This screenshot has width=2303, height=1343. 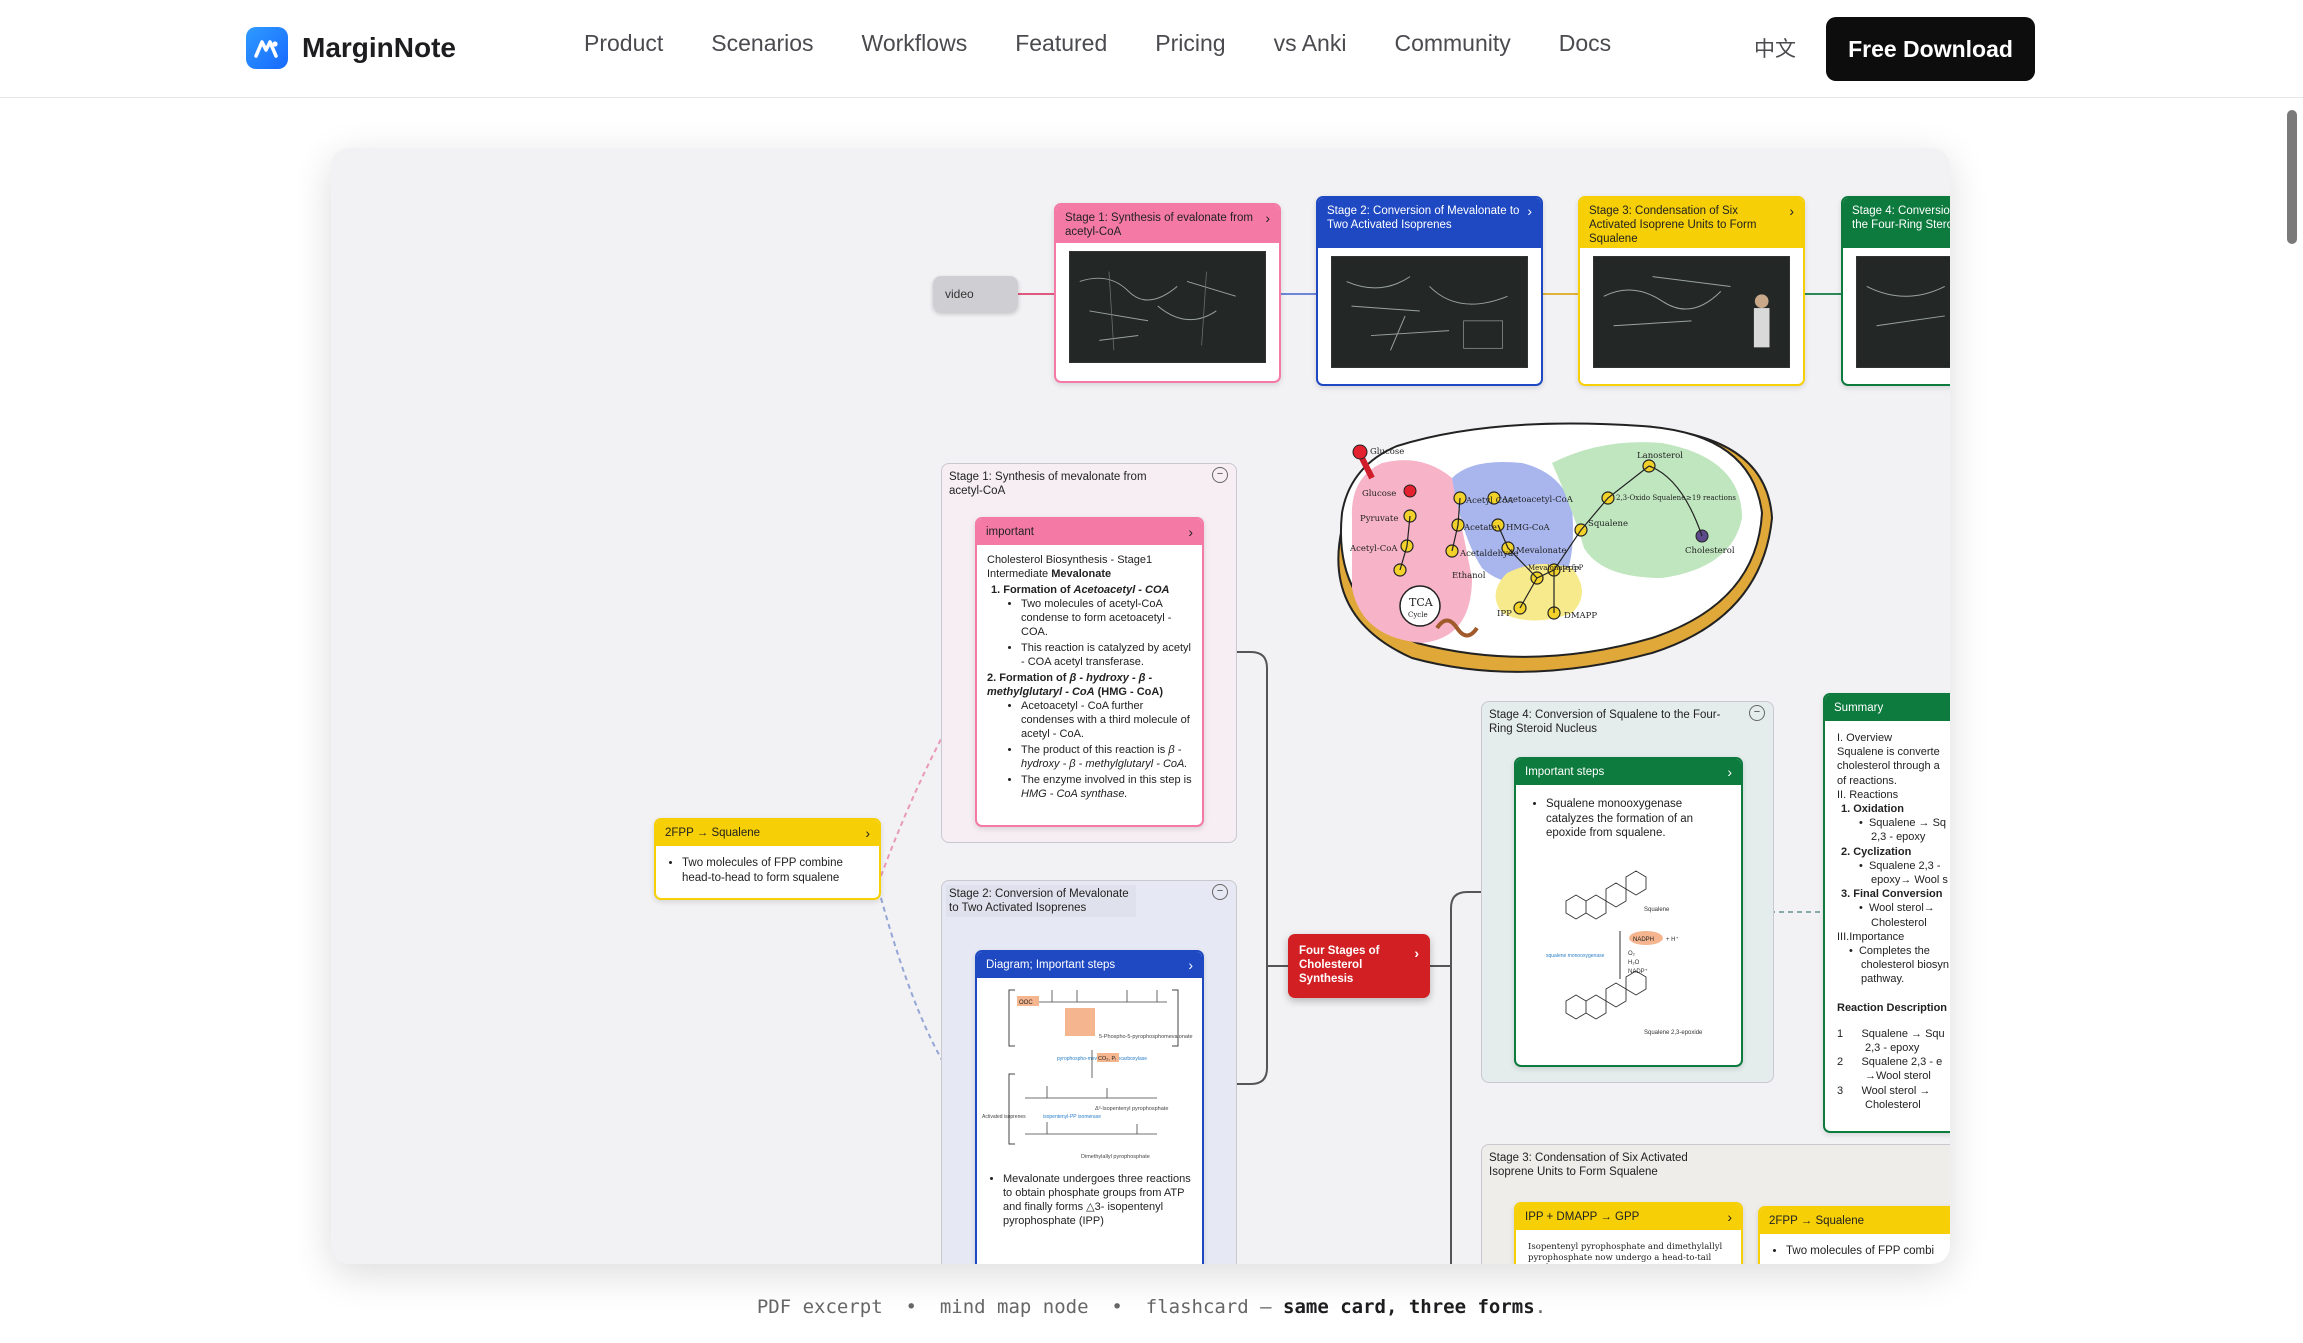 I want to click on nav-link-scenarios: Scenarios, so click(x=762, y=43).